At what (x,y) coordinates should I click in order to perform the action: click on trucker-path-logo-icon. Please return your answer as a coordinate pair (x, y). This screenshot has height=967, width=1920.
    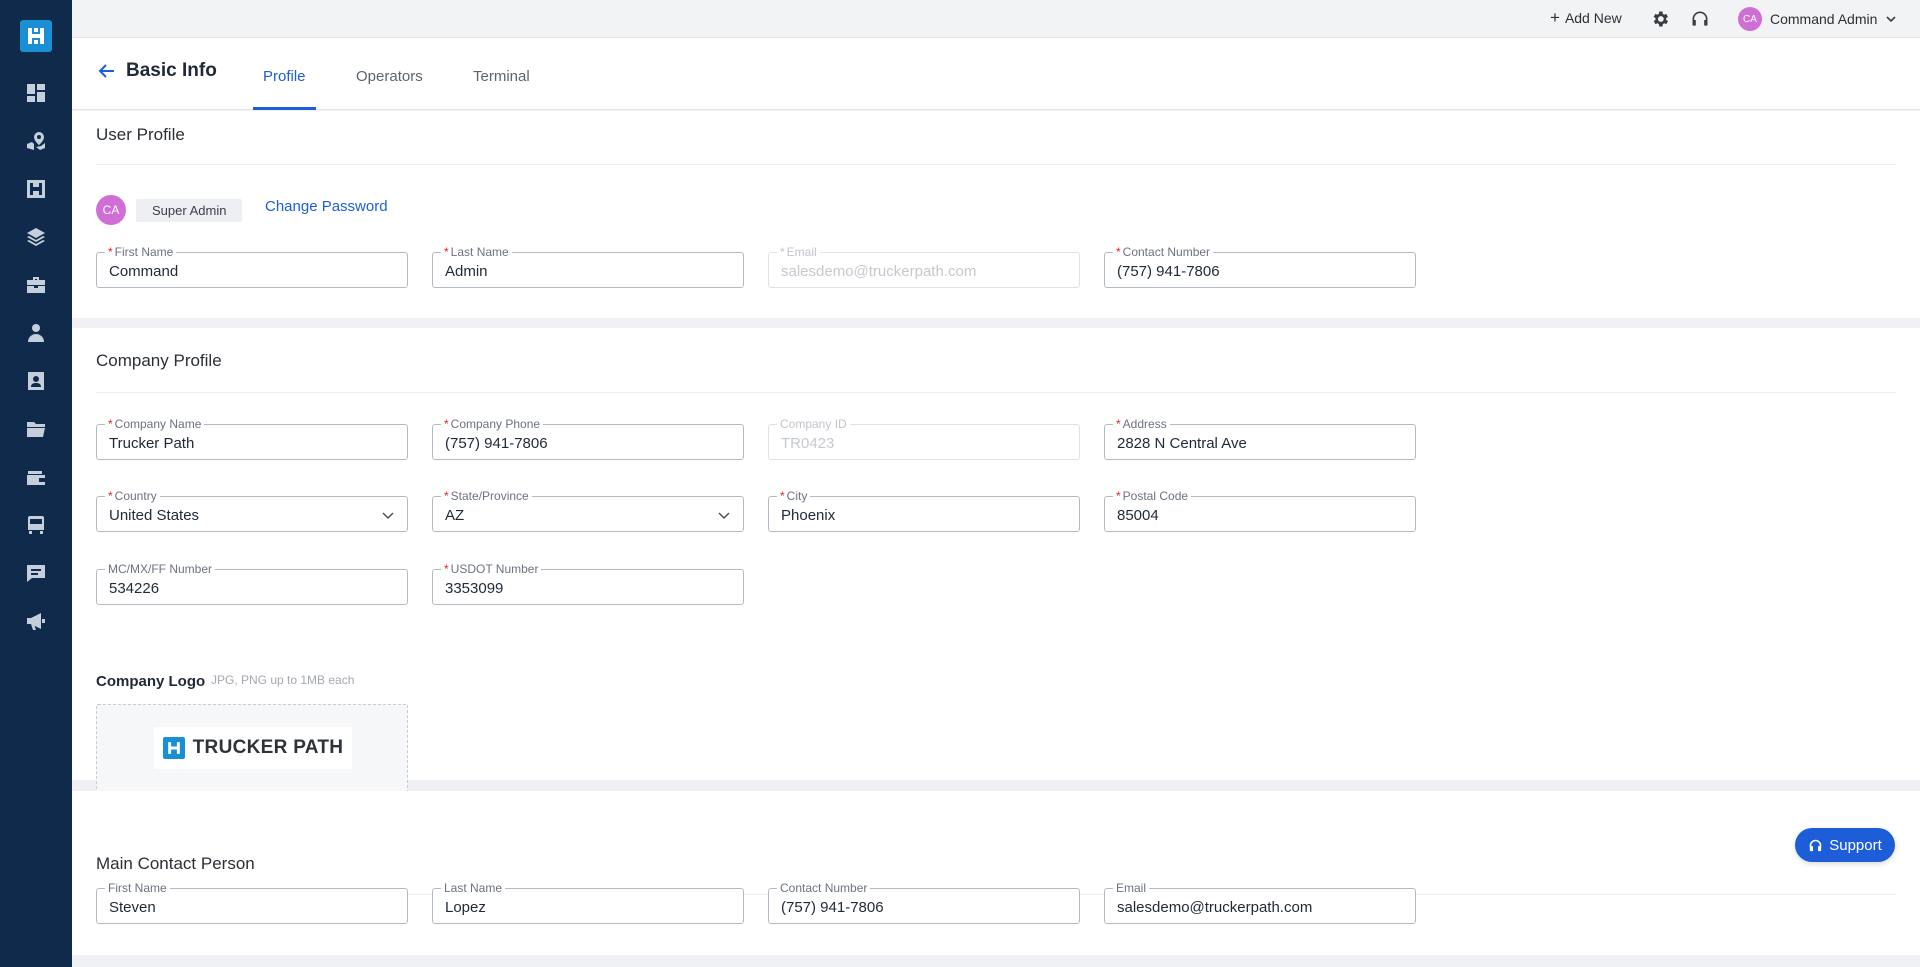
    Looking at the image, I should click on (173, 748).